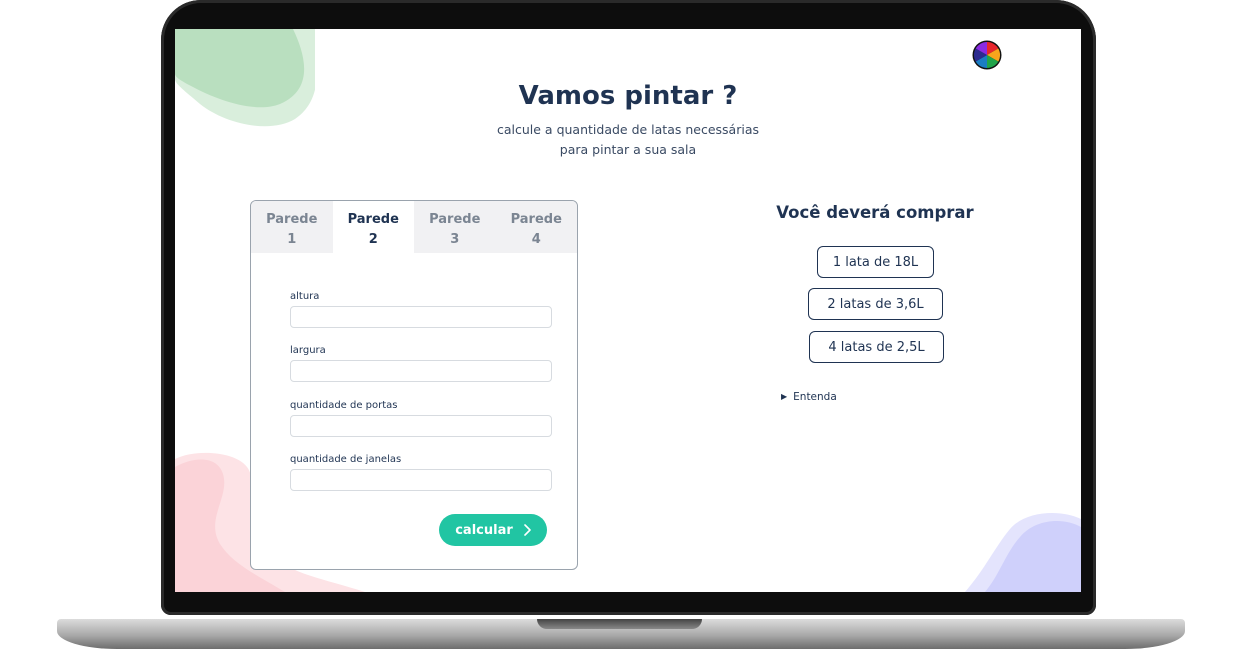 This screenshot has width=1239, height=663. What do you see at coordinates (621, 634) in the screenshot?
I see `laptop-base` at bounding box center [621, 634].